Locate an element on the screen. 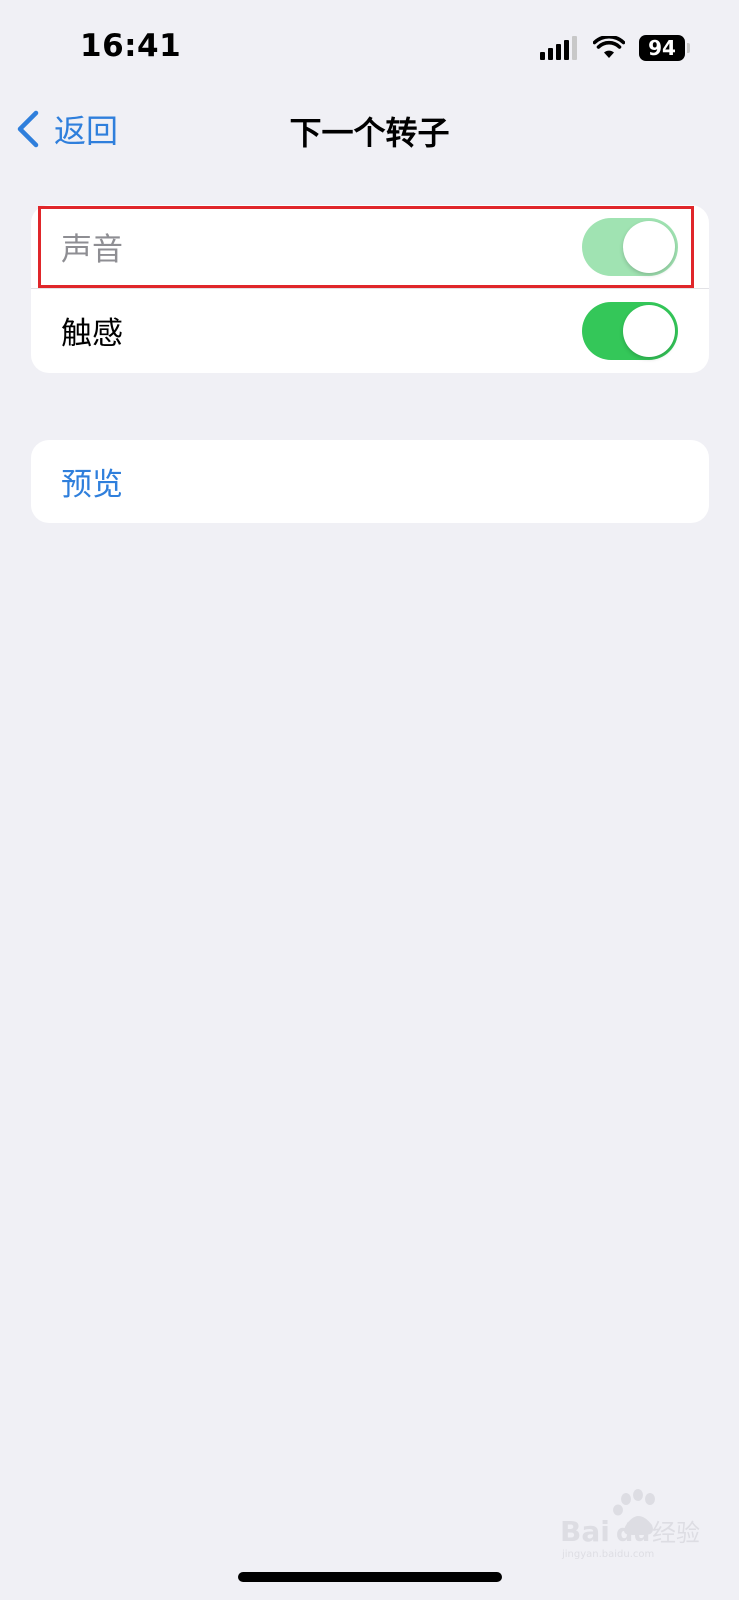 The width and height of the screenshot is (739, 1600). svg-text: jingyan.baidu.com is located at coordinates (607, 1554).